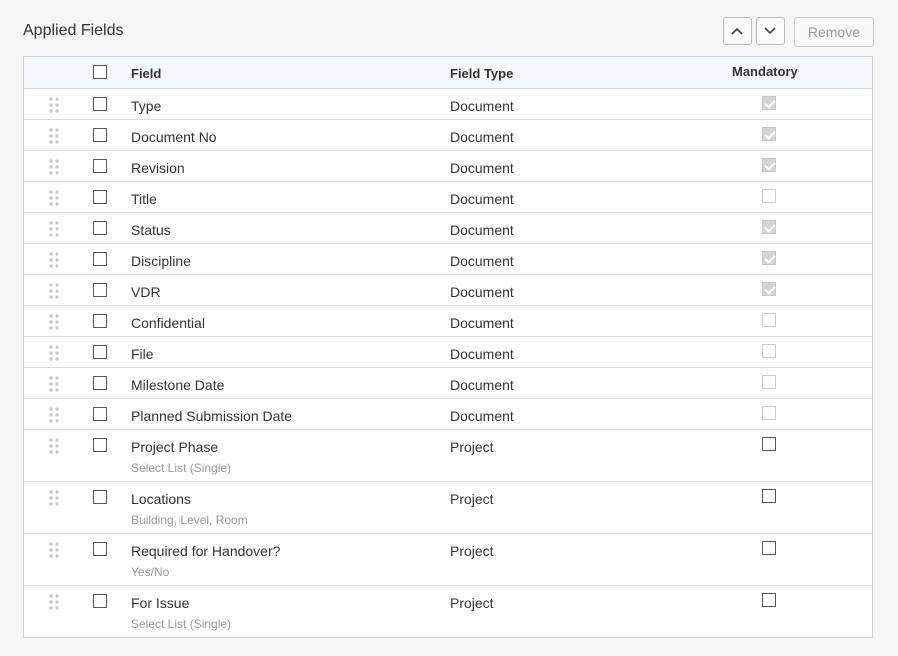 This screenshot has height=656, width=898. What do you see at coordinates (146, 106) in the screenshot?
I see `field-name: Type` at bounding box center [146, 106].